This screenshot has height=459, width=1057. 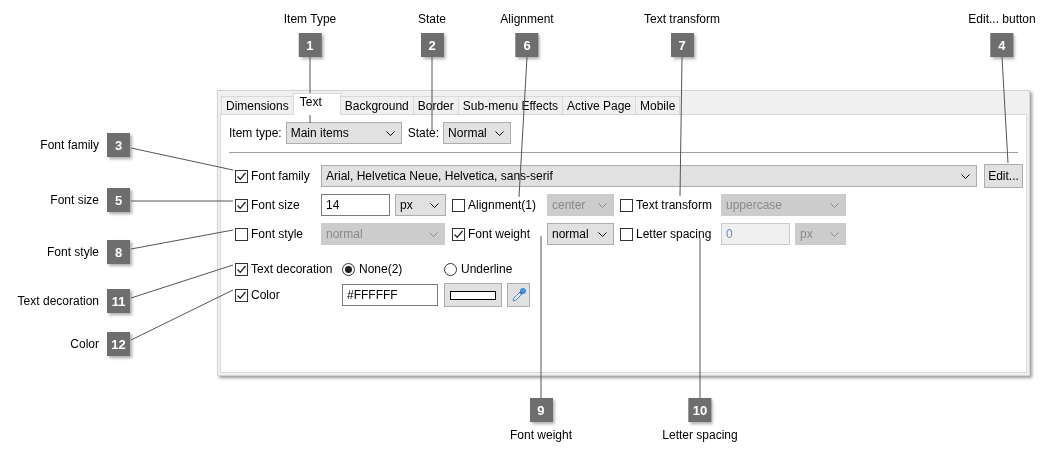 What do you see at coordinates (277, 234) in the screenshot?
I see `checkbox-label: Font style` at bounding box center [277, 234].